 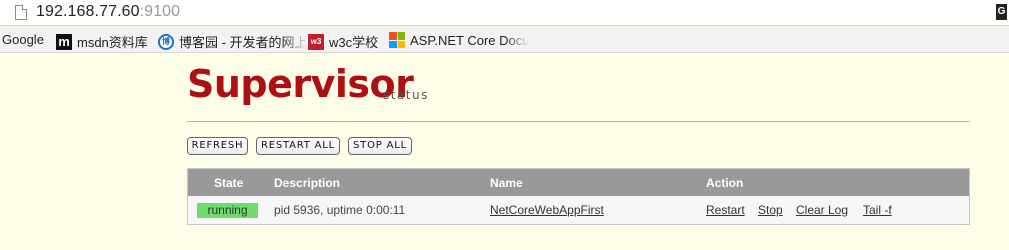 What do you see at coordinates (397, 40) in the screenshot?
I see `windows-icon` at bounding box center [397, 40].